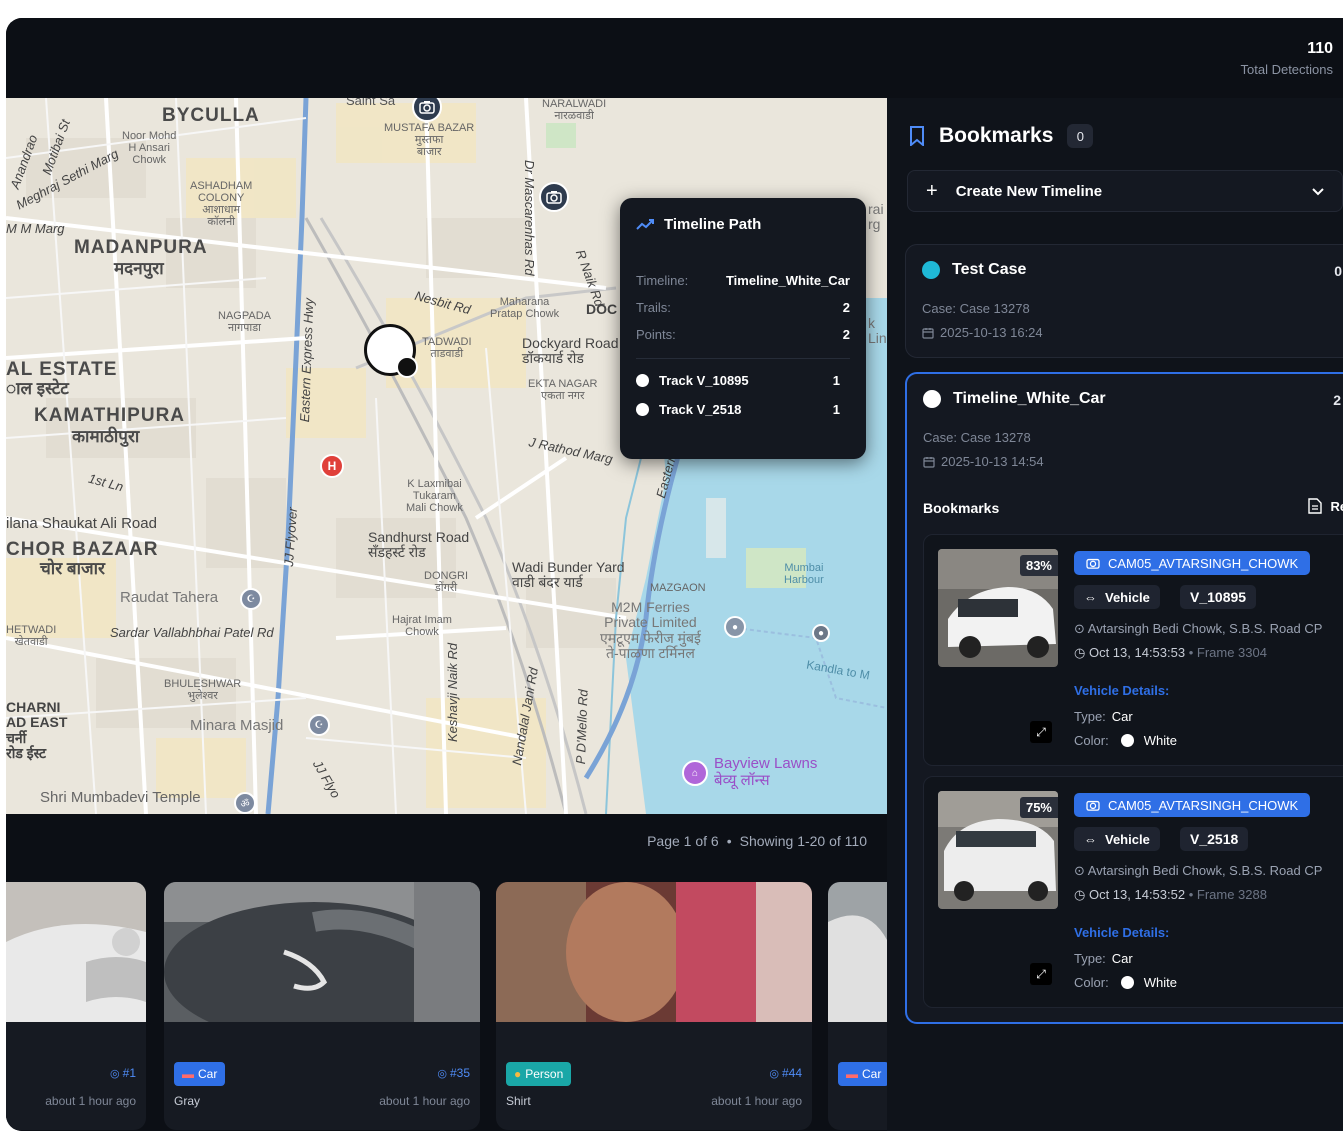 The image size is (1343, 1131). What do you see at coordinates (1122, 932) in the screenshot?
I see `vehicle-details-title: Vehicle Details:` at bounding box center [1122, 932].